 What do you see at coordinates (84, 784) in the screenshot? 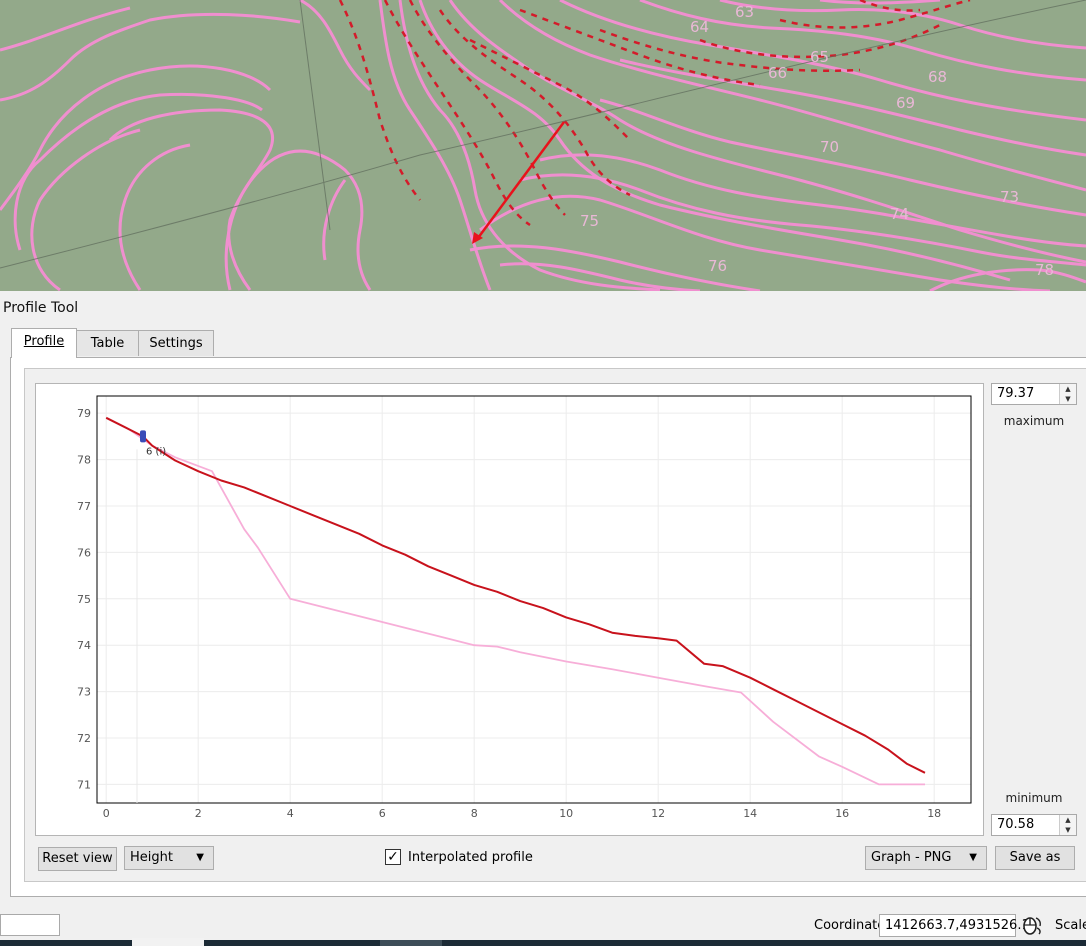
I see `y-tick-label: 71` at bounding box center [84, 784].